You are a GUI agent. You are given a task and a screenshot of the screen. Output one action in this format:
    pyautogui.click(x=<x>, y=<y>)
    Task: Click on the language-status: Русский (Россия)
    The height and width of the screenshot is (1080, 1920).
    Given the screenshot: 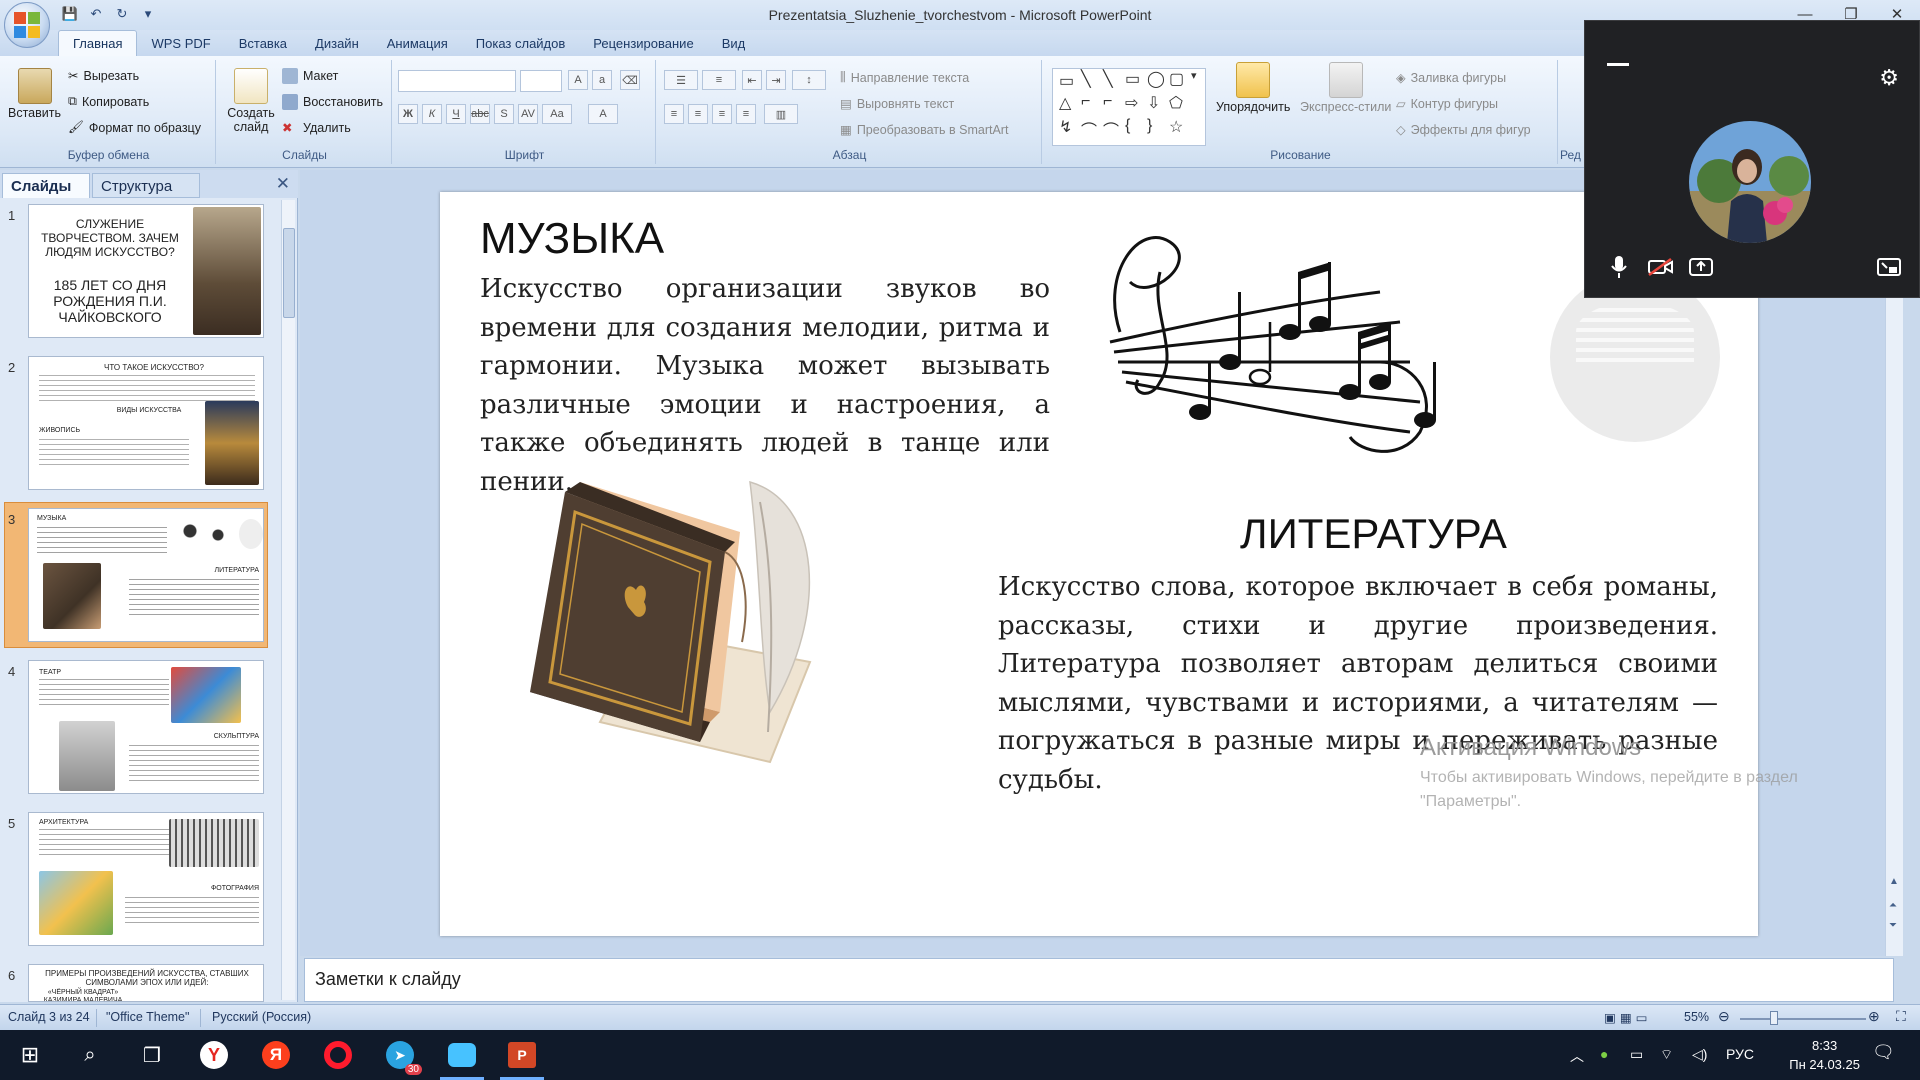 What is the action you would take?
    pyautogui.click(x=261, y=1017)
    